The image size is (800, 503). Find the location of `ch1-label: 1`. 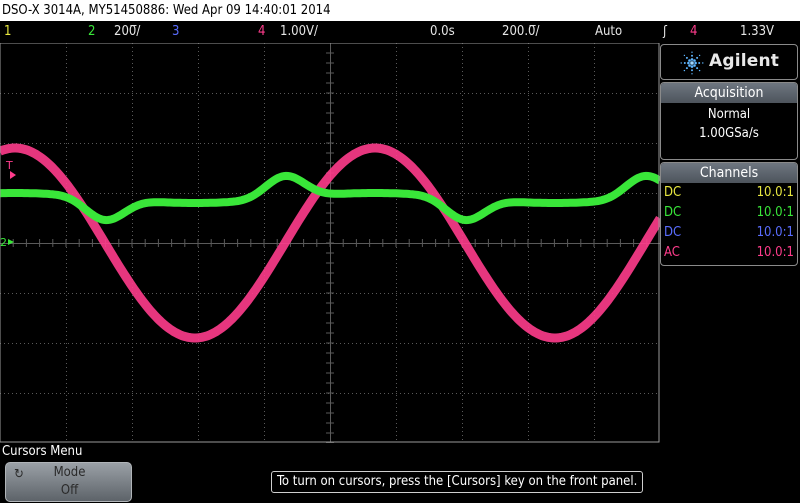

ch1-label: 1 is located at coordinates (7, 32).